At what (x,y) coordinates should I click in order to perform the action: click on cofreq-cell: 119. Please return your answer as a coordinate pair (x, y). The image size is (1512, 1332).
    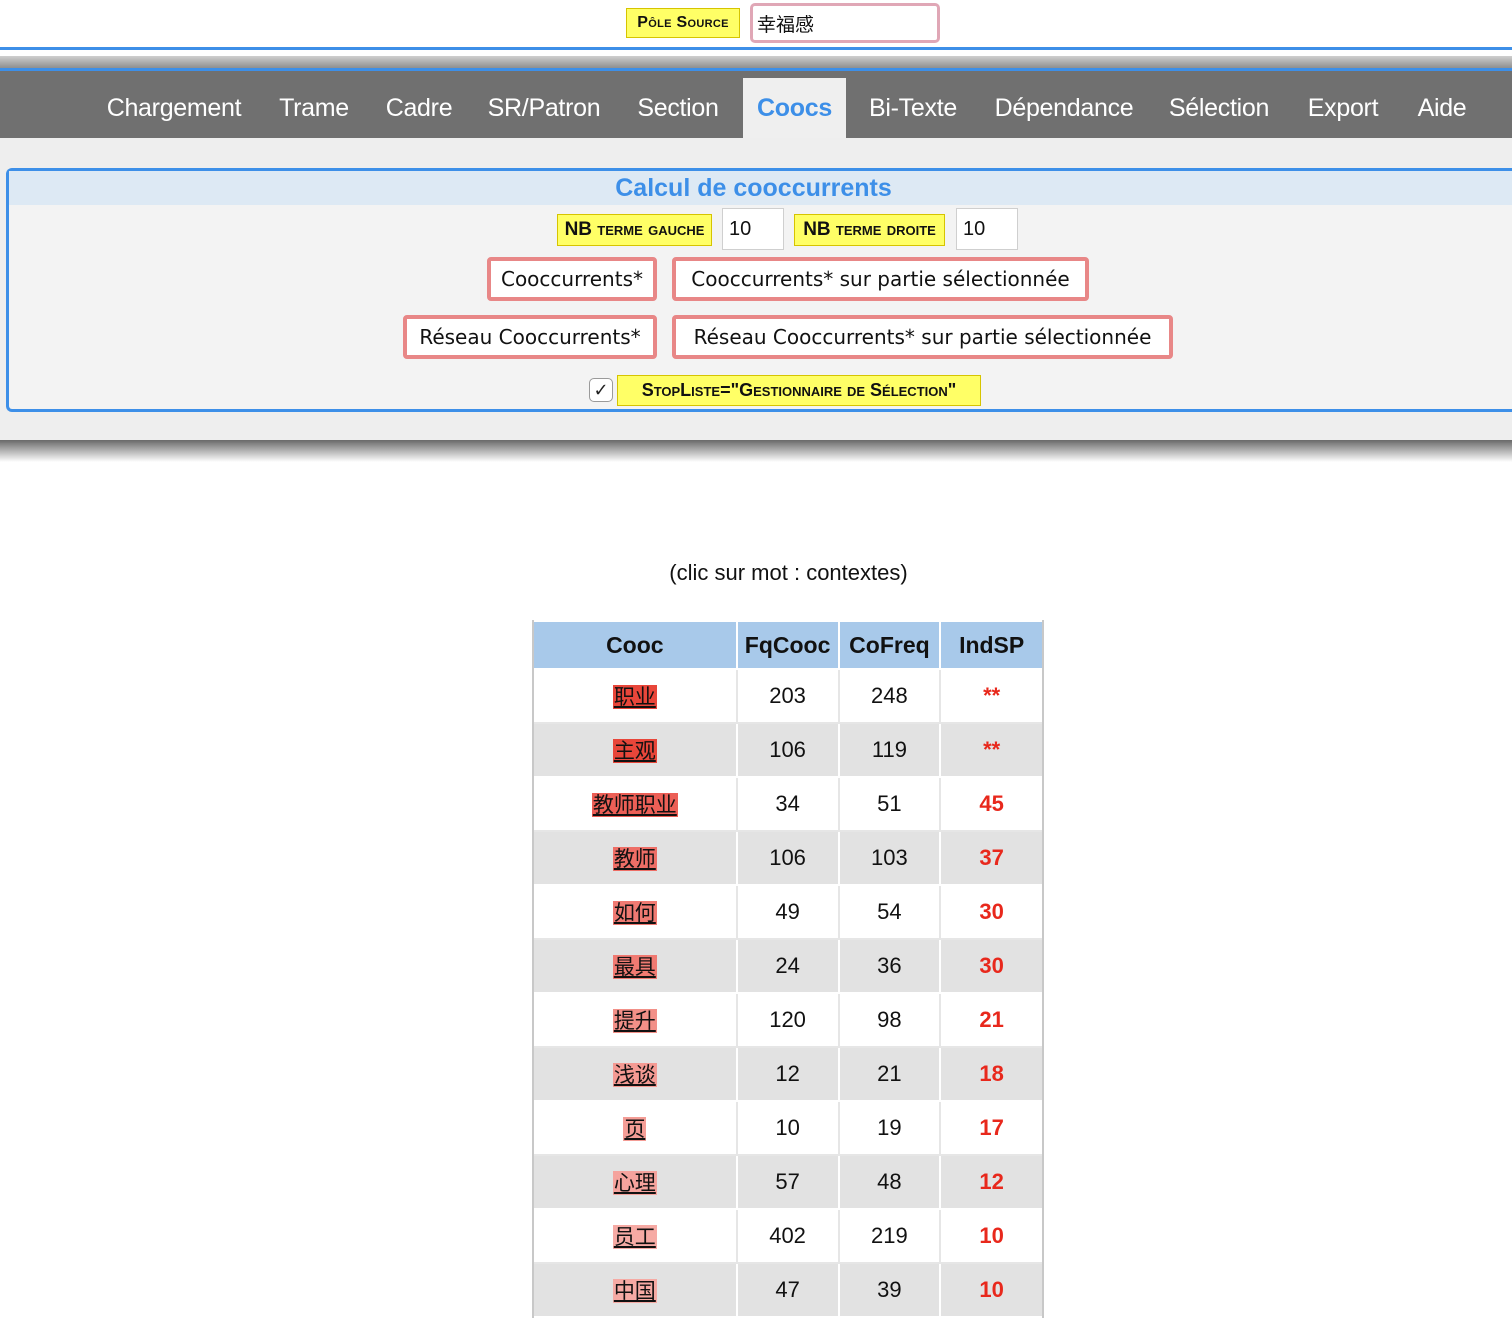
    Looking at the image, I should click on (889, 750).